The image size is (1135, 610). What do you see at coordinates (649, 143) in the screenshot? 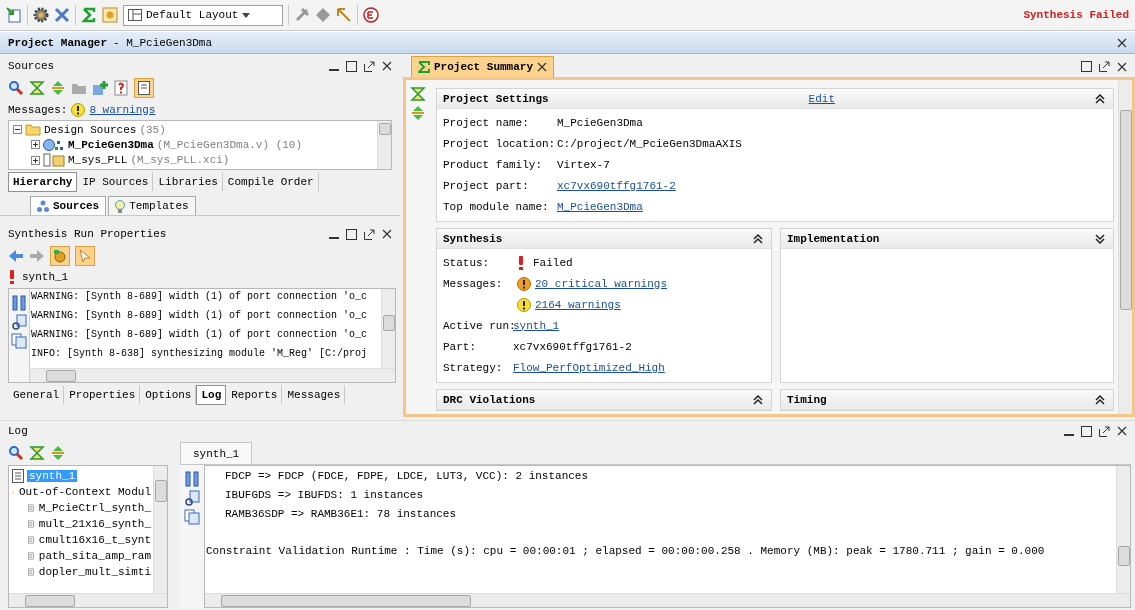
I see `value-text: C:/project/M_PcieGen3DmaAXIS` at bounding box center [649, 143].